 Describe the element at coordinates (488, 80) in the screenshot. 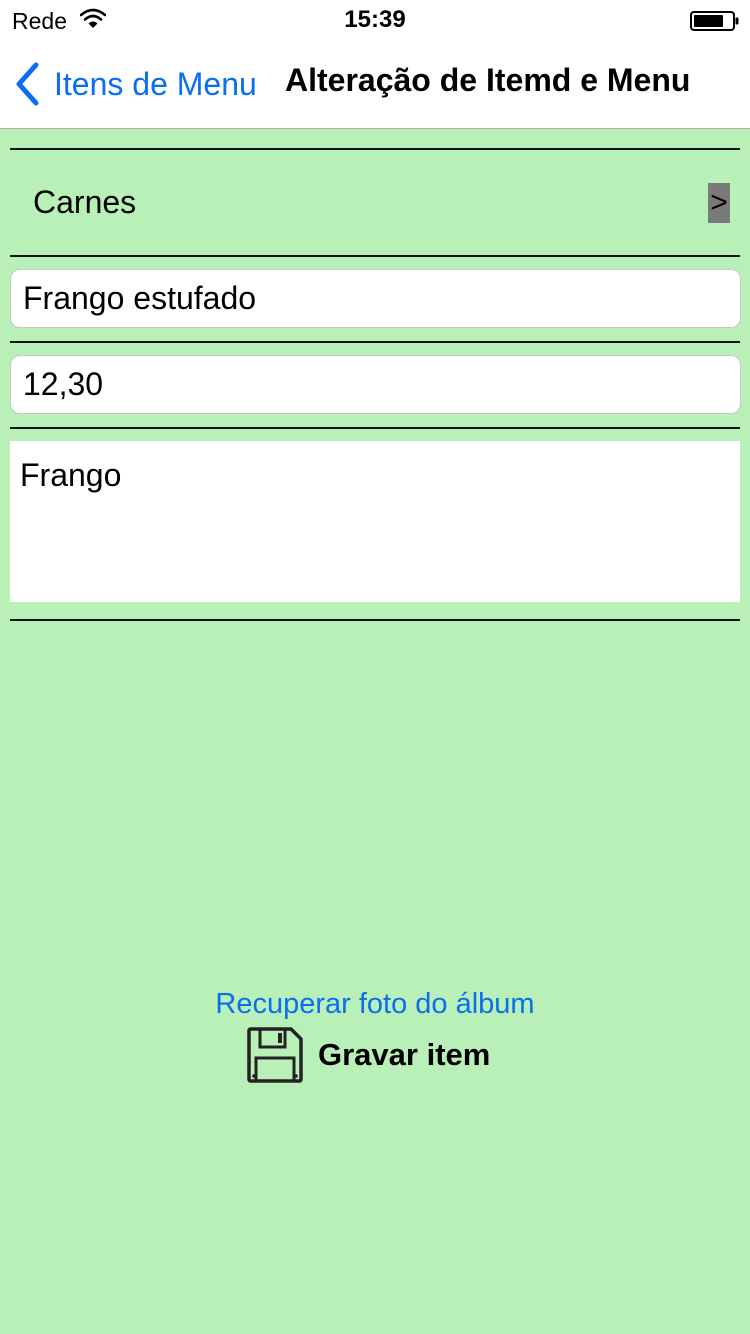

I see `page-title: Alteração de Itemd e Menu` at that location.